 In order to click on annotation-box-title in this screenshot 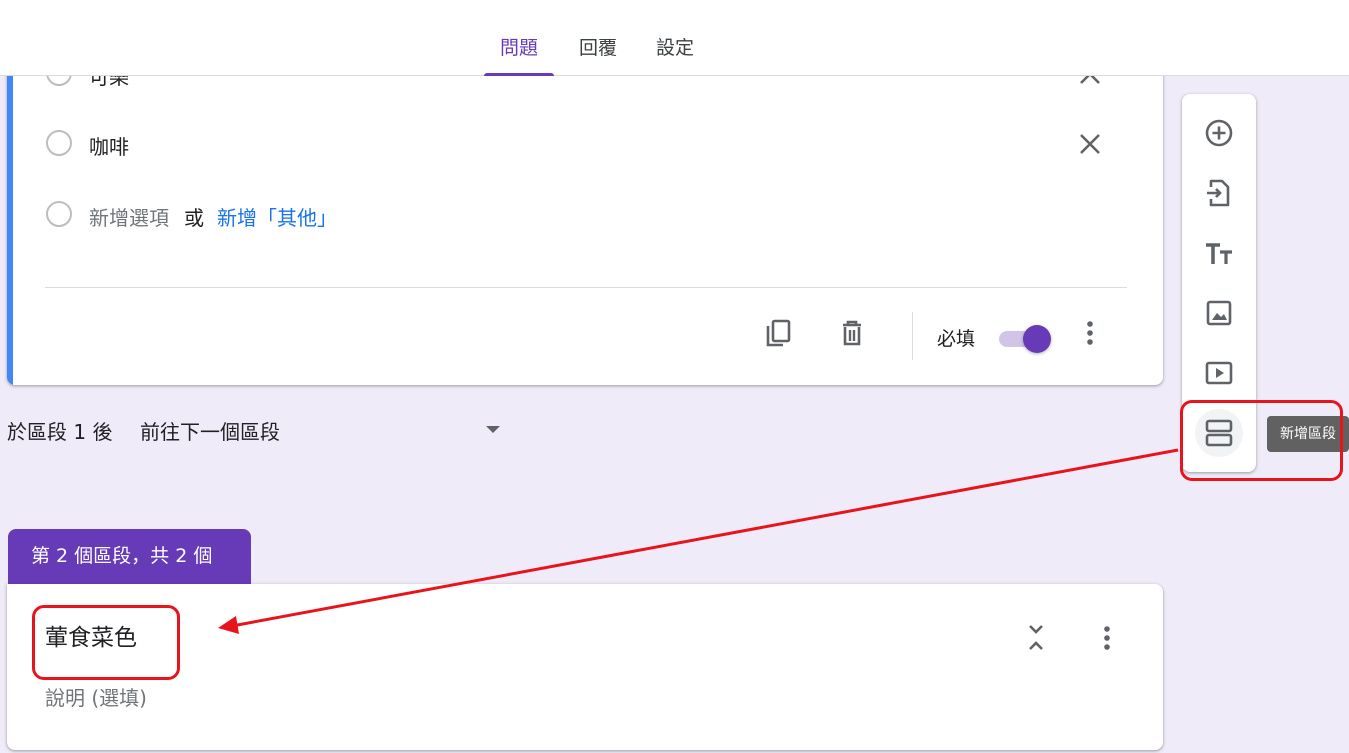, I will do `click(106, 642)`.